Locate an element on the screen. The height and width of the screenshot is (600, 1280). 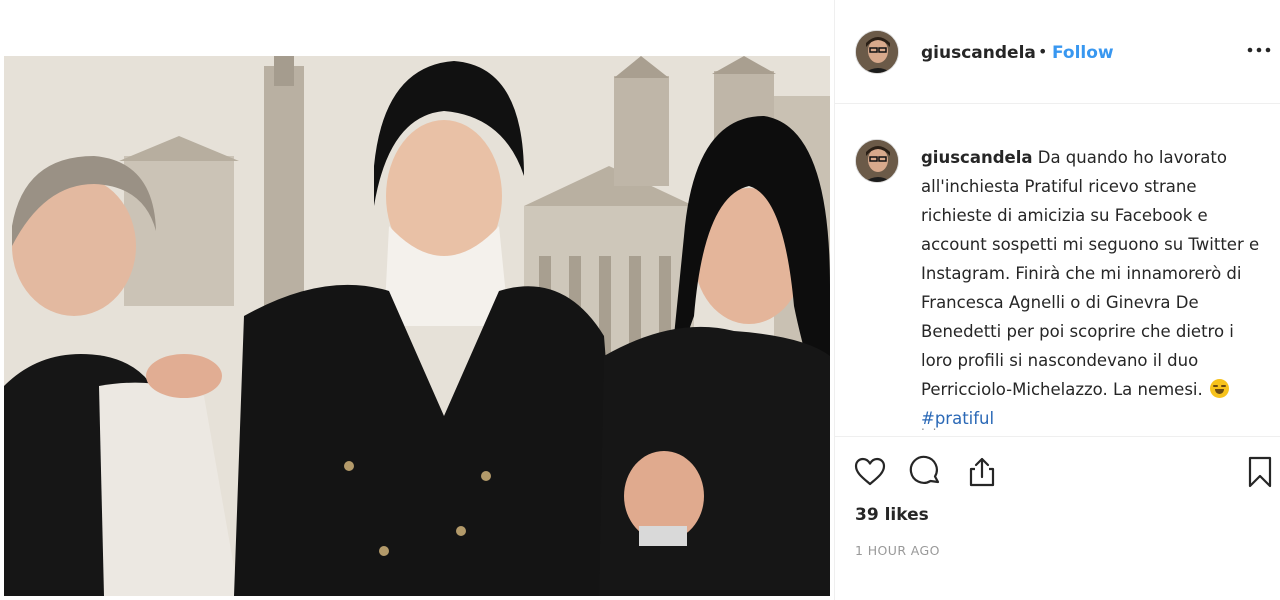
caption-avatar is located at coordinates (877, 161).